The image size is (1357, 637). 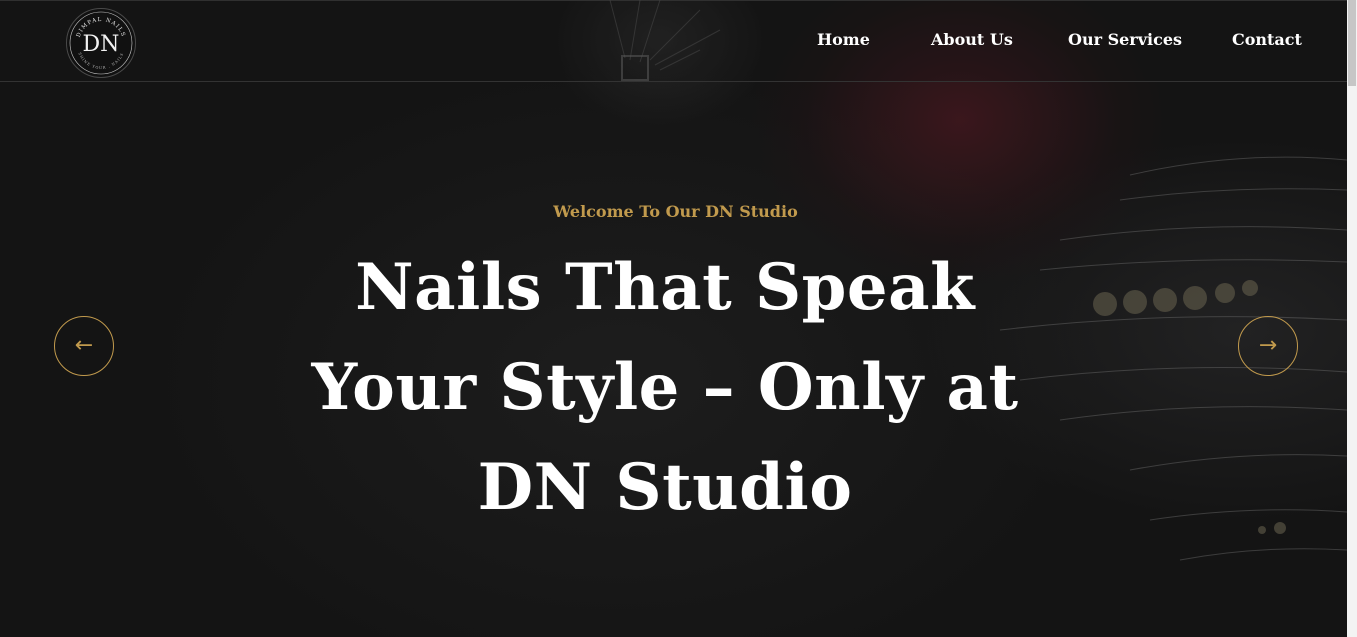 I want to click on hero-subtitle: Welcome To Our DN Studio, so click(x=675, y=211).